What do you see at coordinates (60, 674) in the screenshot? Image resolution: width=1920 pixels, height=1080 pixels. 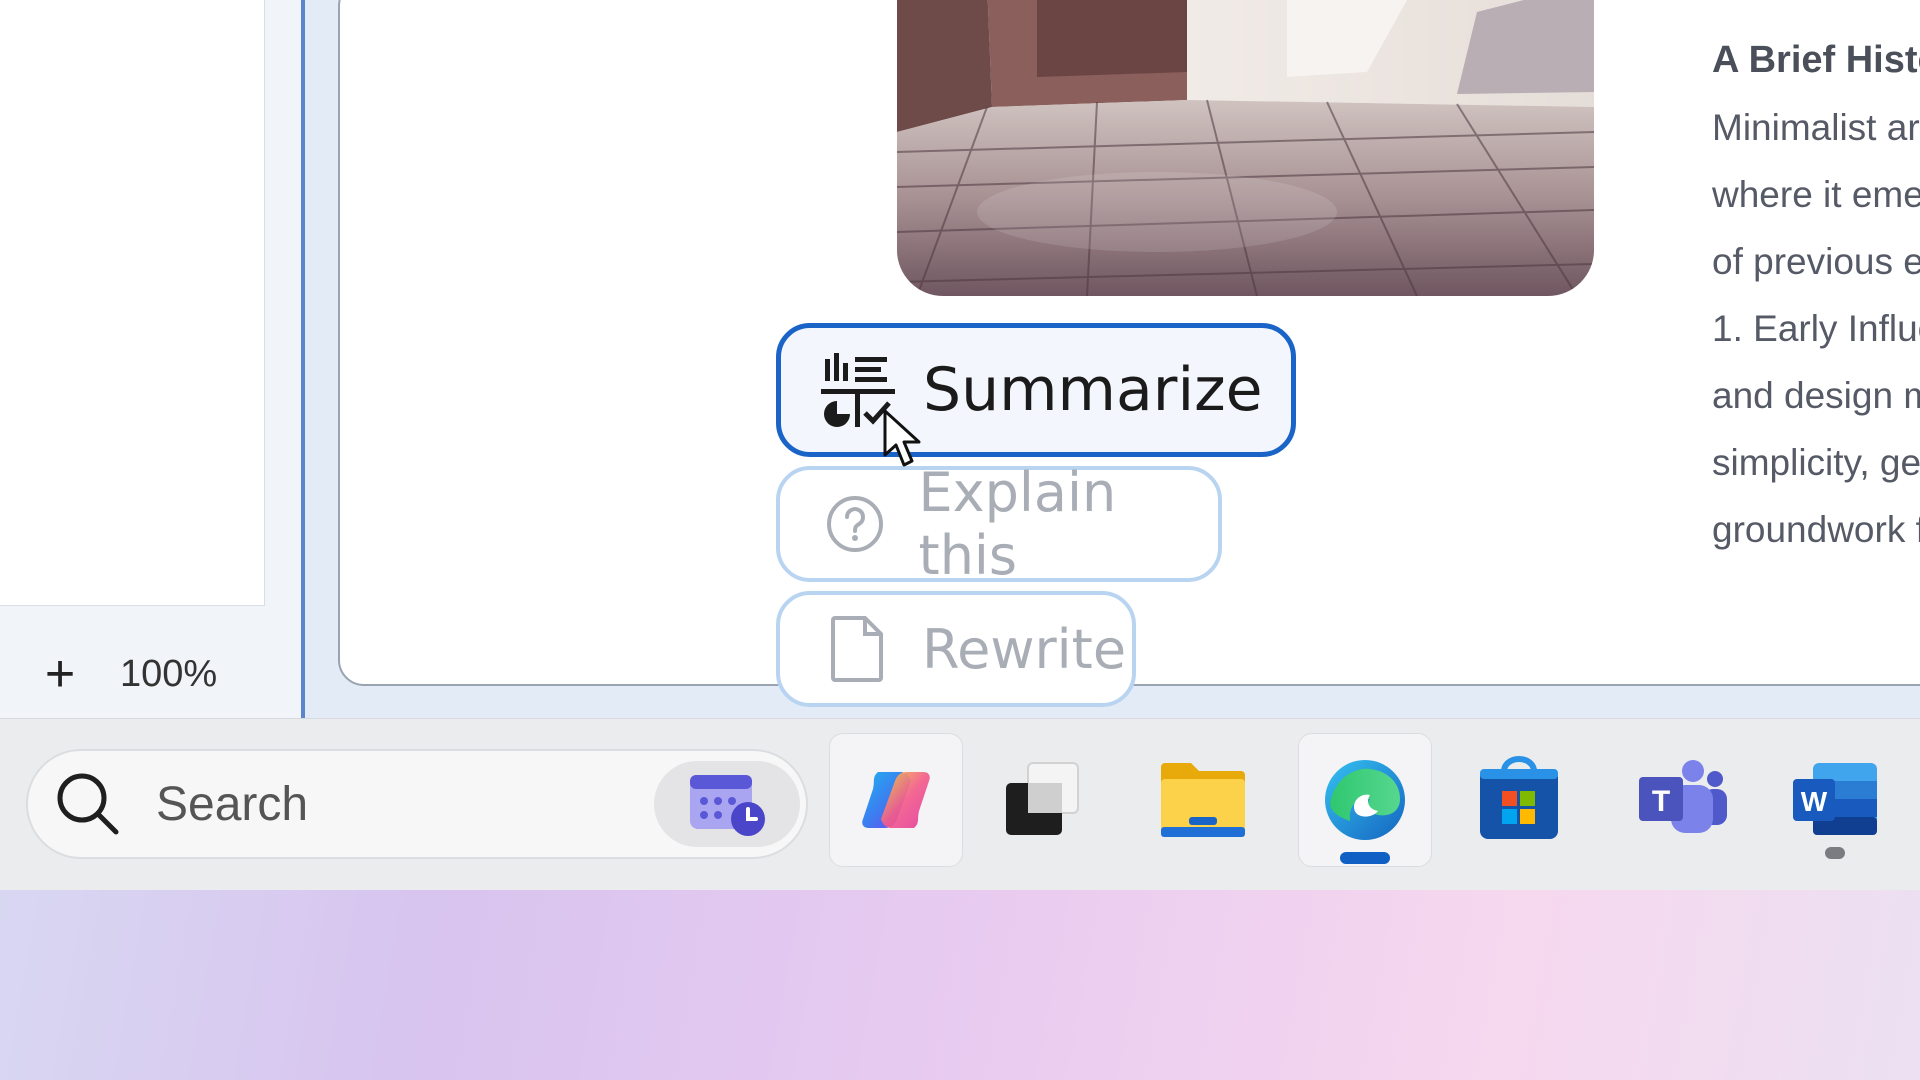 I see `zoom-in-button: +` at bounding box center [60, 674].